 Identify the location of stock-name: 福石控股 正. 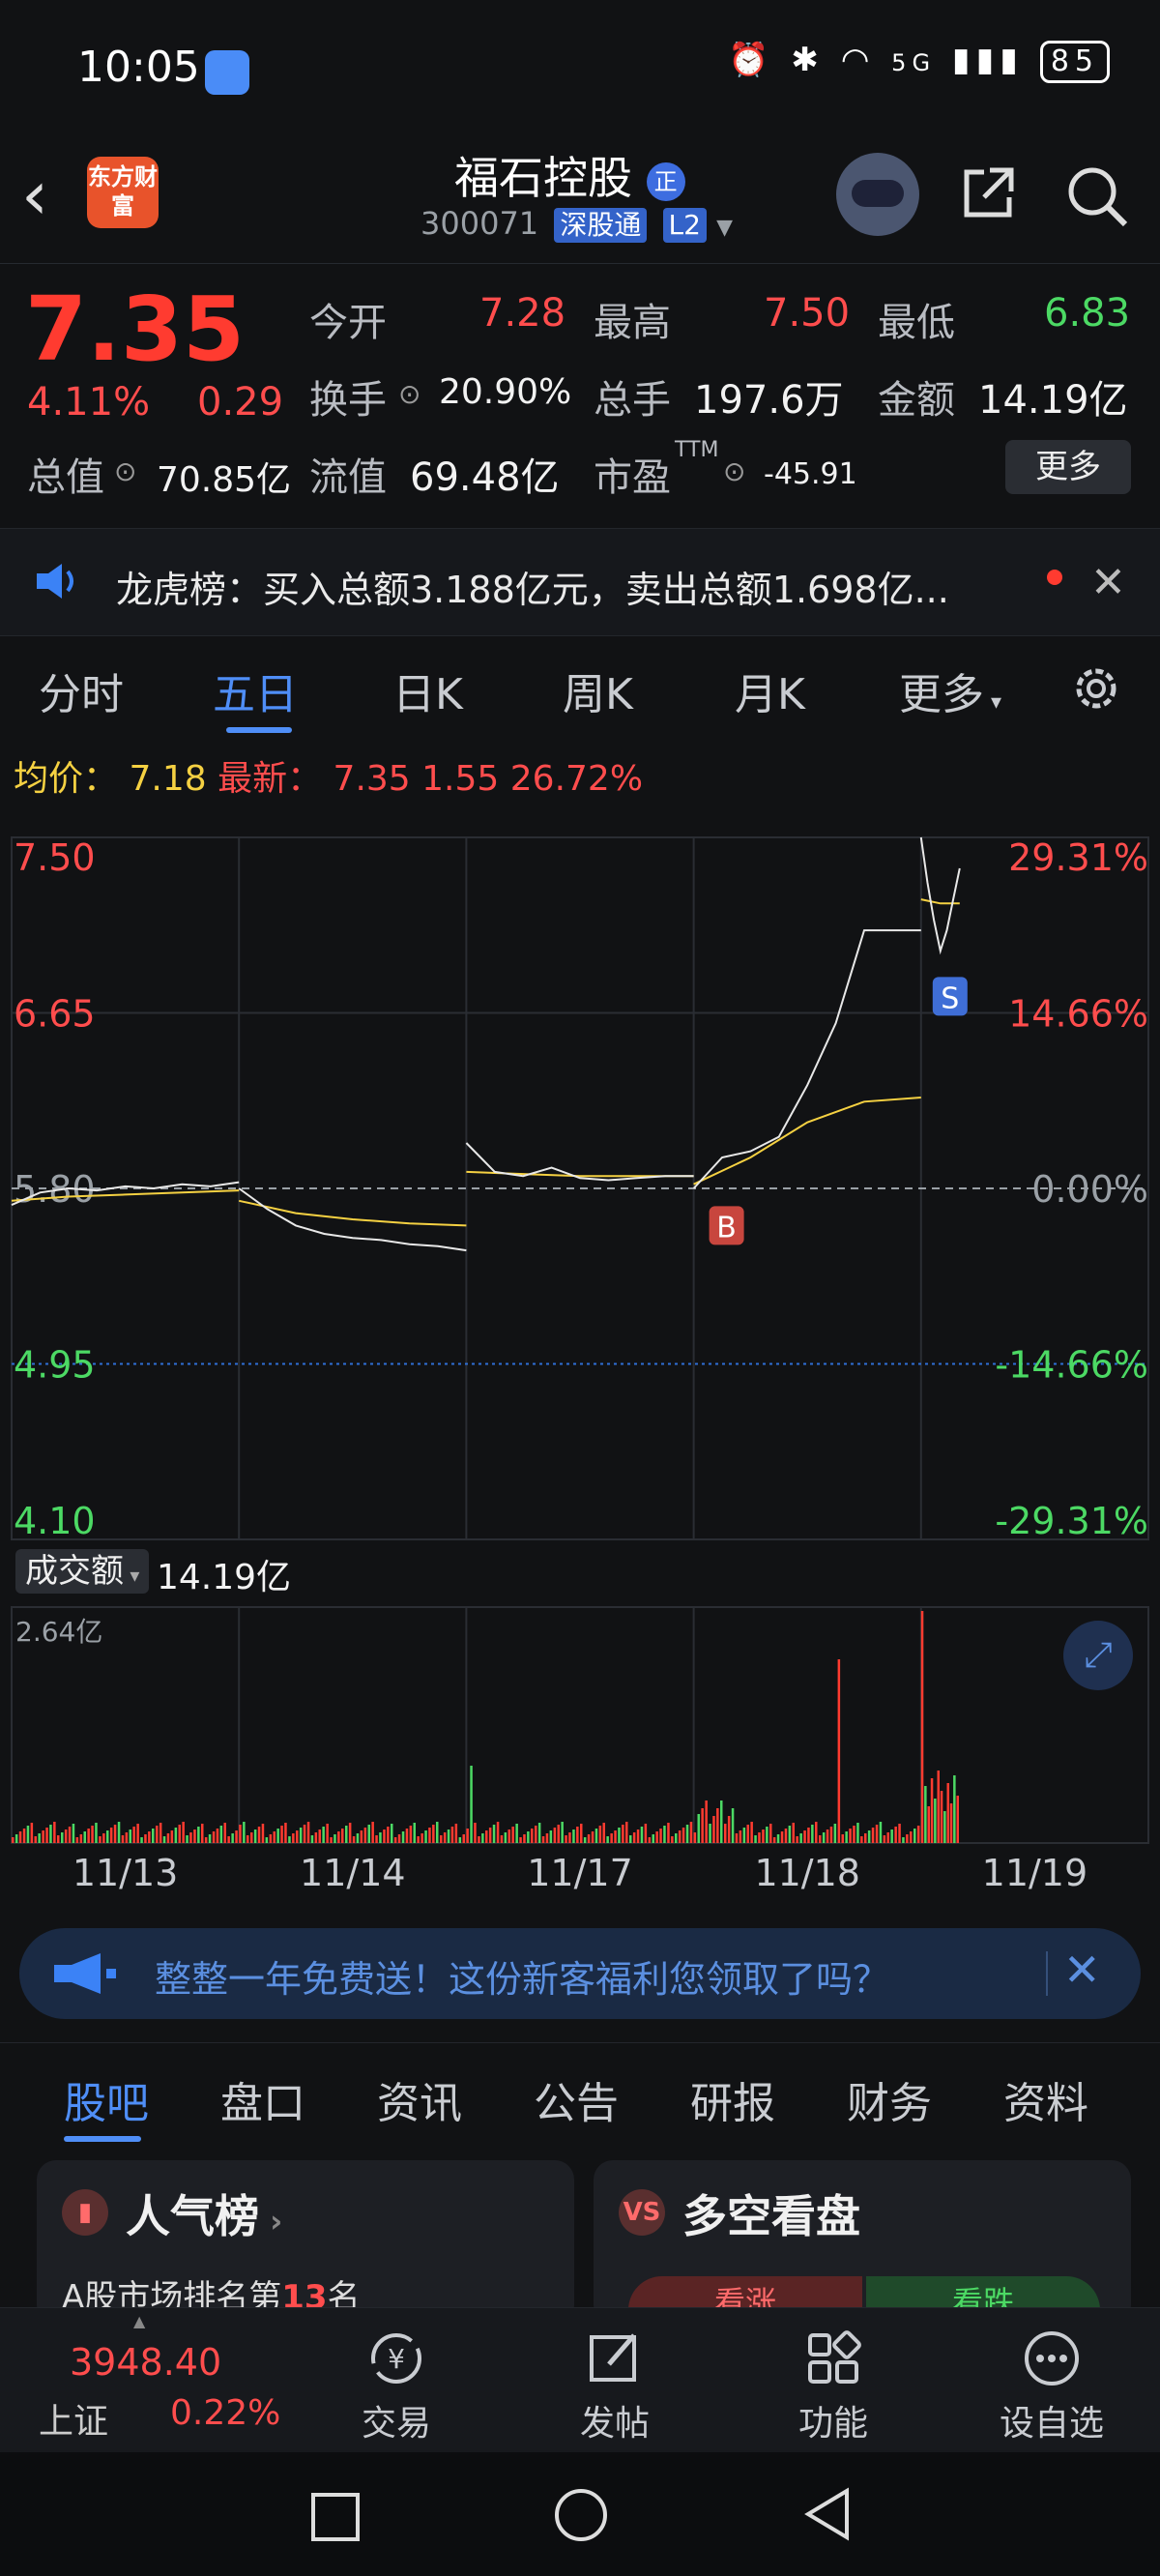
(569, 175).